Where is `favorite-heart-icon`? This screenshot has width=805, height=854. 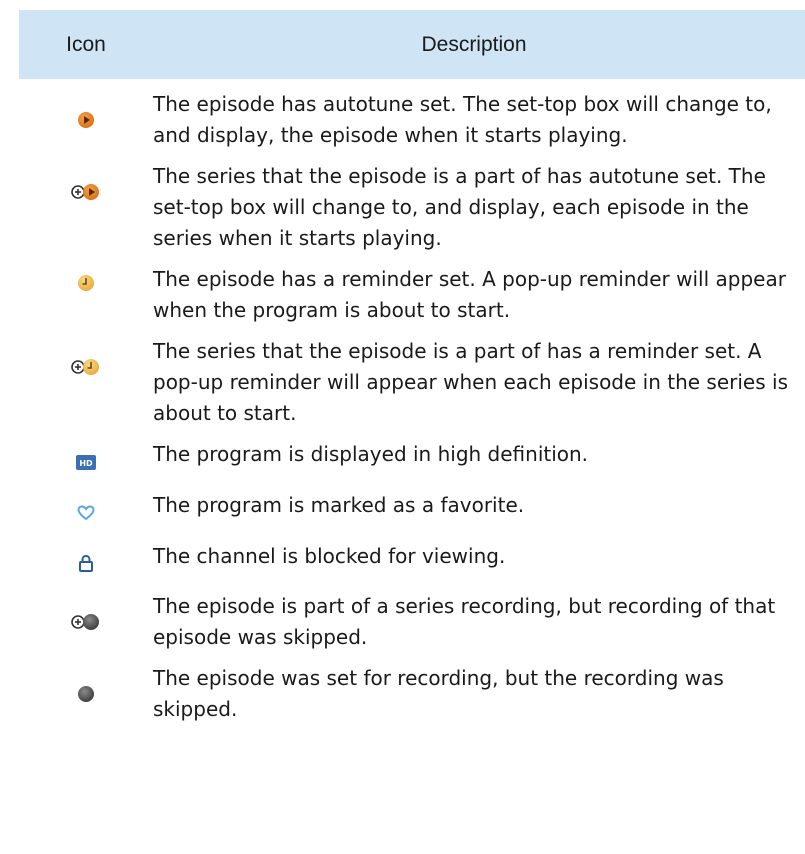
favorite-heart-icon is located at coordinates (86, 513).